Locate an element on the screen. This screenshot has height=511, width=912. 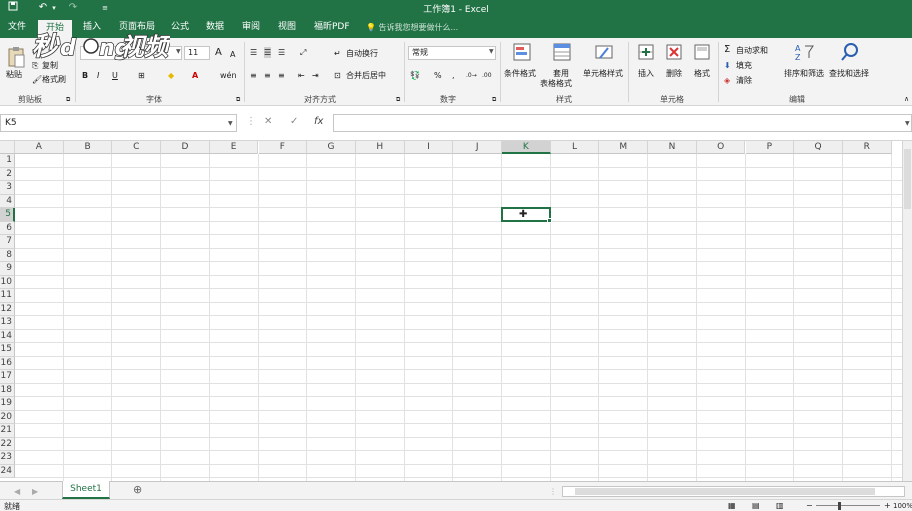
expand-formula-bar-icon: ▼ is located at coordinates (907, 123).